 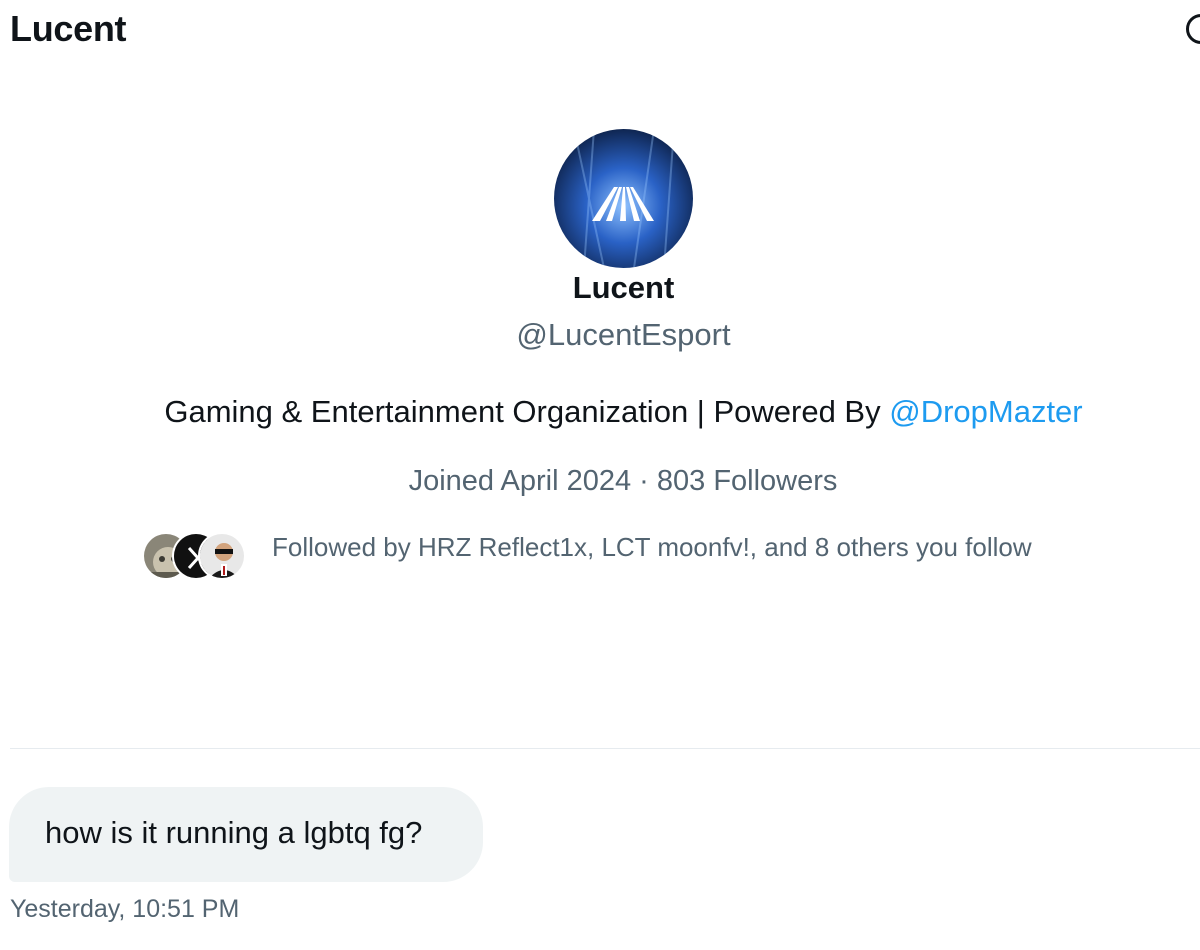 I want to click on divider, so click(x=605, y=748).